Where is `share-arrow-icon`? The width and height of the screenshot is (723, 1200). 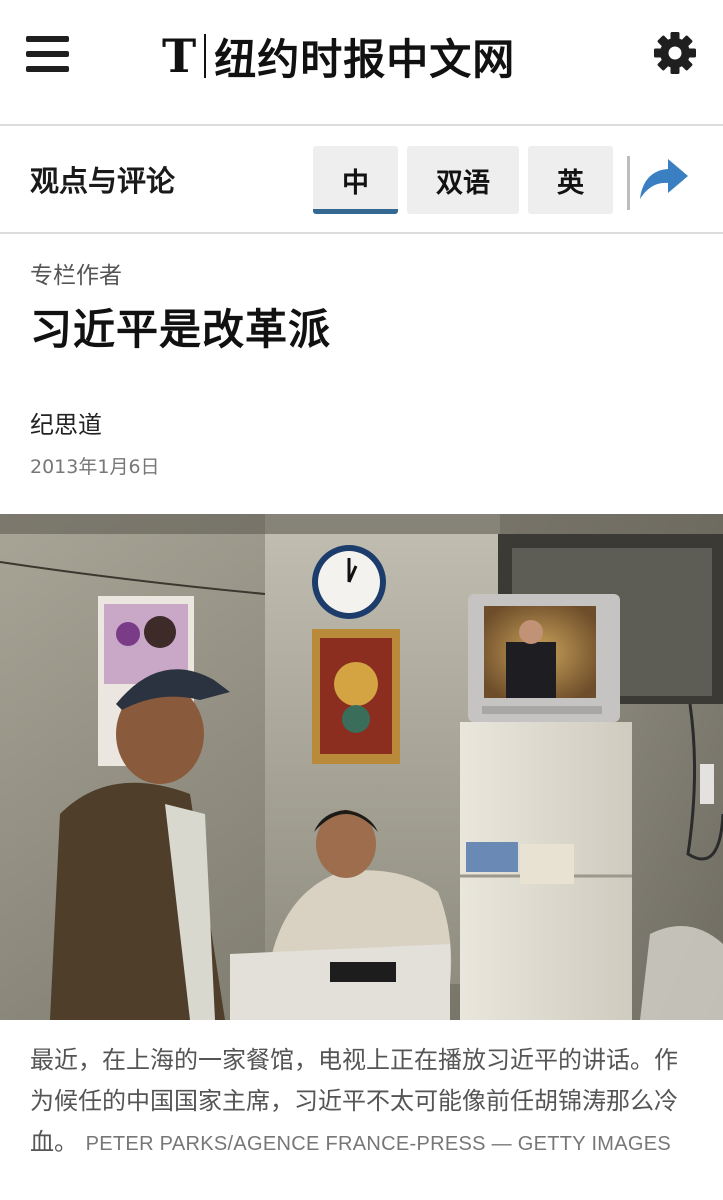
share-arrow-icon is located at coordinates (664, 178).